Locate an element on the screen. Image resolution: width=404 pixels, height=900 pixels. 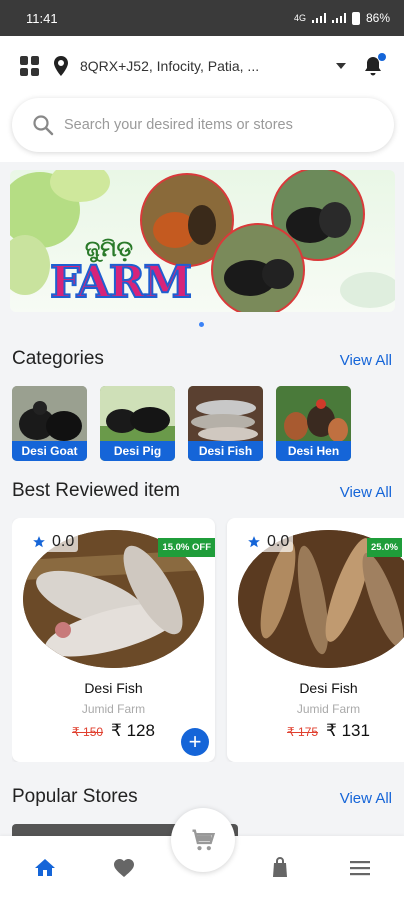
home-icon is located at coordinates (45, 868).